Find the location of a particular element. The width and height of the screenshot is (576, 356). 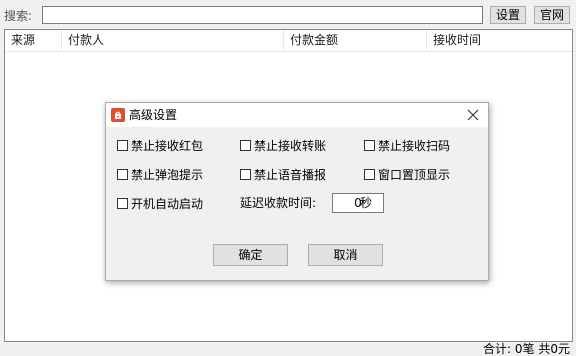

close-icon is located at coordinates (473, 115).